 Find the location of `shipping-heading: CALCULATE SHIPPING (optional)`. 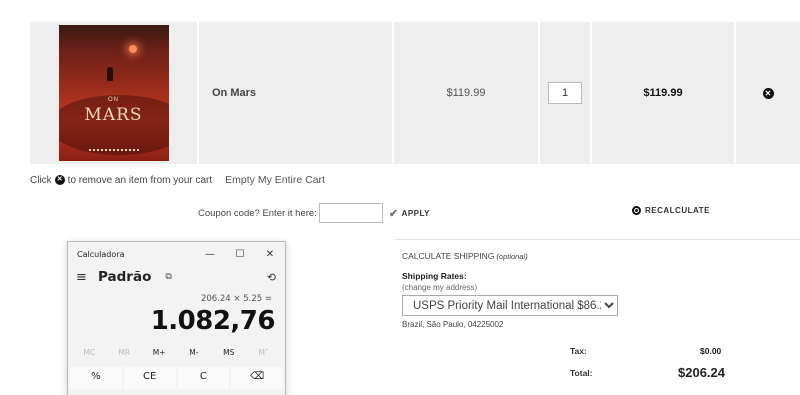

shipping-heading: CALCULATE SHIPPING (optional) is located at coordinates (510, 256).